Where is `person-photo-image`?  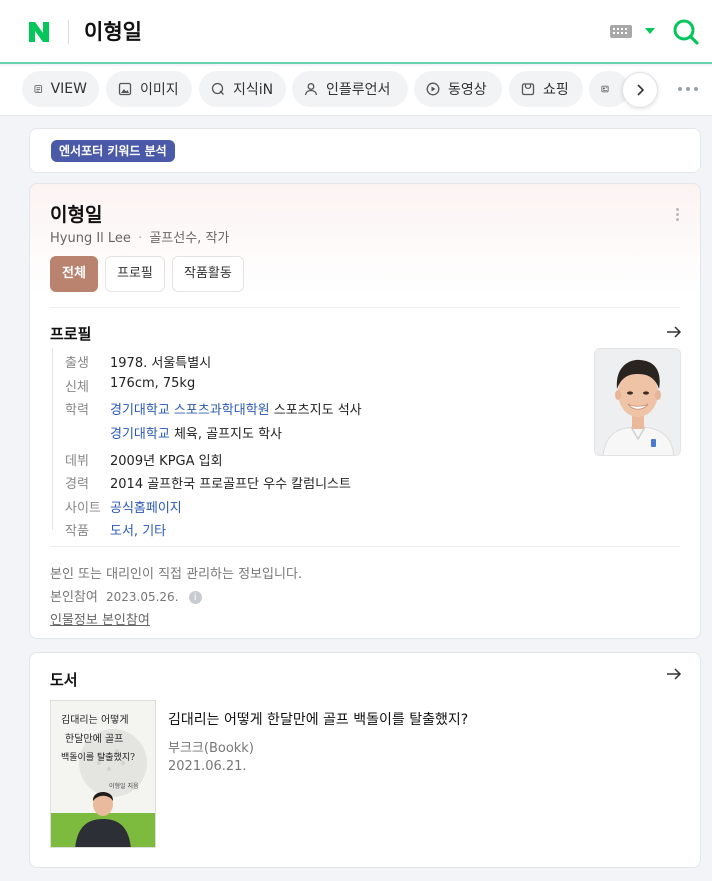 person-photo-image is located at coordinates (637, 402).